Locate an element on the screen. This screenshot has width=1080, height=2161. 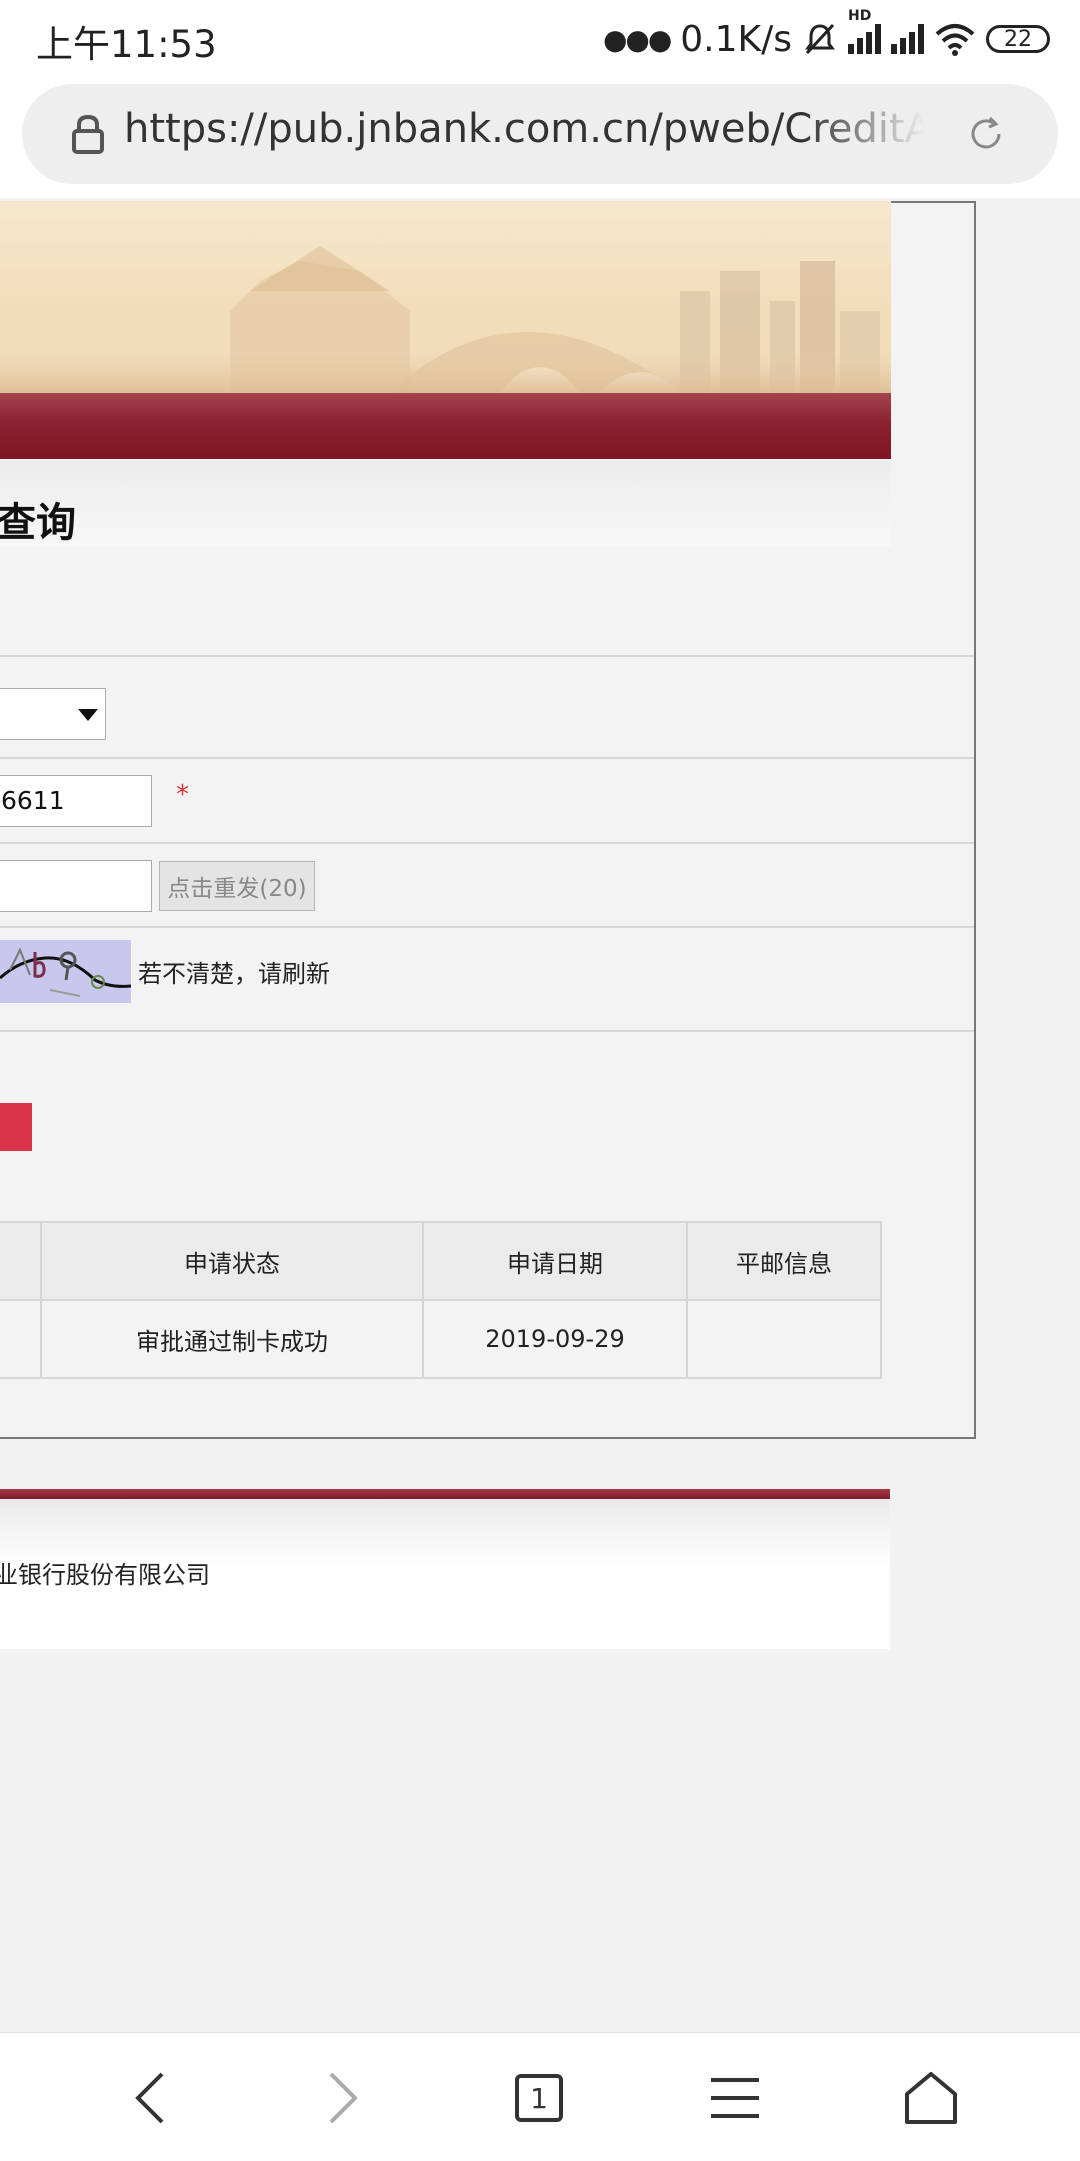
signal-hd-icon: HD is located at coordinates (864, 31).